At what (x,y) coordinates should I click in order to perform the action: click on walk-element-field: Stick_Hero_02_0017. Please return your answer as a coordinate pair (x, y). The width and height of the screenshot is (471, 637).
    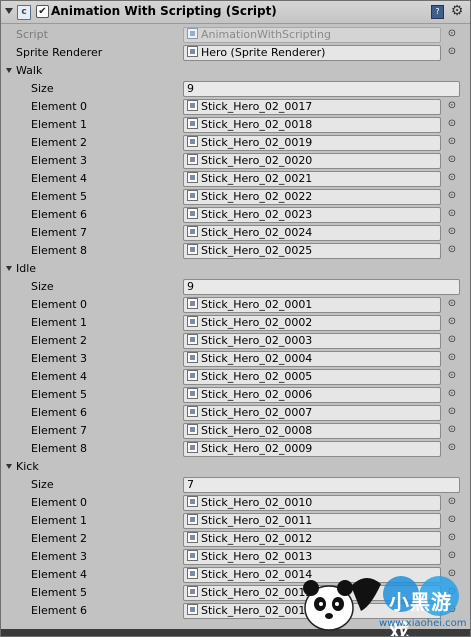
    Looking at the image, I should click on (312, 107).